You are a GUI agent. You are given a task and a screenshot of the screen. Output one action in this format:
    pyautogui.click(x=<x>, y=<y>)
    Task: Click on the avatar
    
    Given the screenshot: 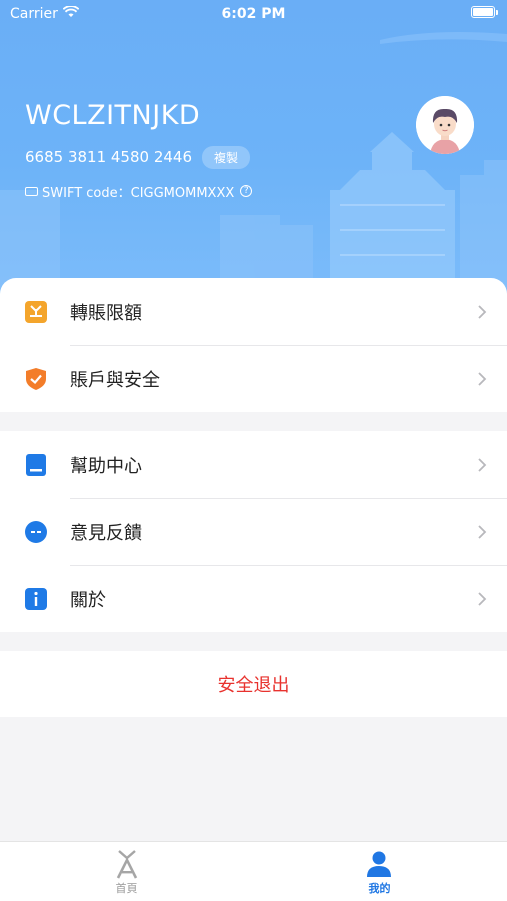 What is the action you would take?
    pyautogui.click(x=445, y=125)
    